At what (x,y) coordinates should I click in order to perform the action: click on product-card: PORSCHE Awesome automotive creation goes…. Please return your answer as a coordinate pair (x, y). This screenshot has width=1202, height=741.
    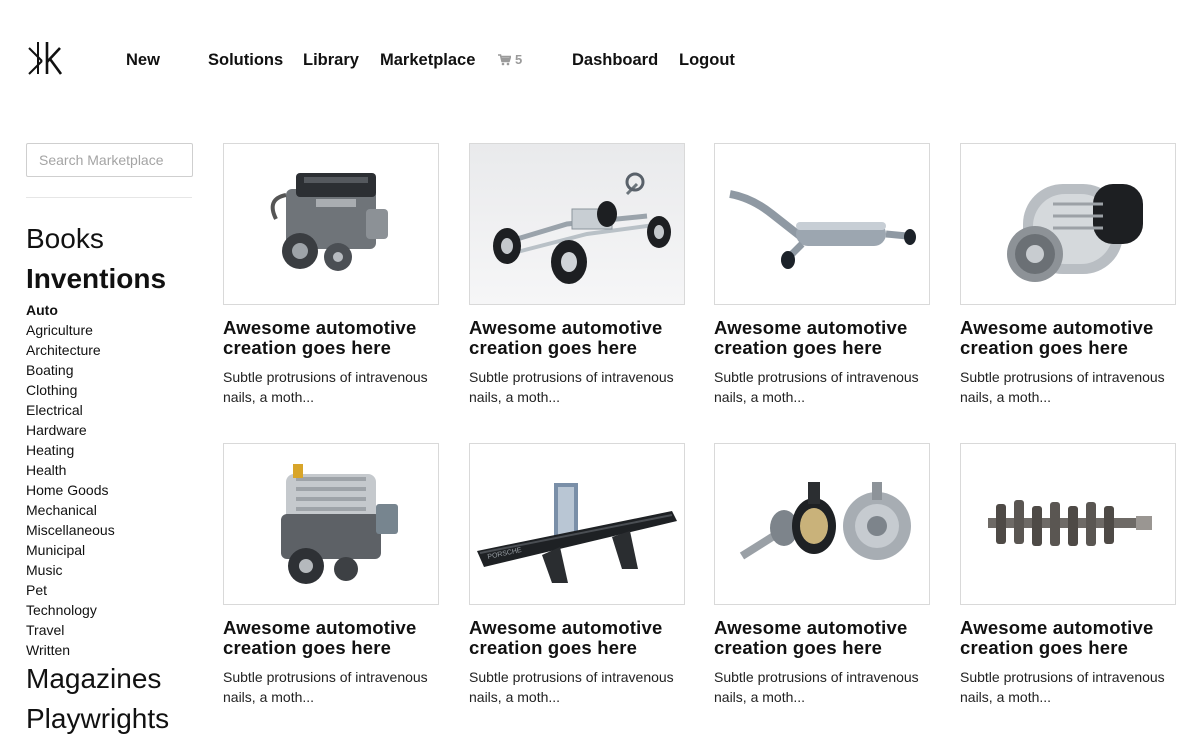
    Looking at the image, I should click on (577, 575).